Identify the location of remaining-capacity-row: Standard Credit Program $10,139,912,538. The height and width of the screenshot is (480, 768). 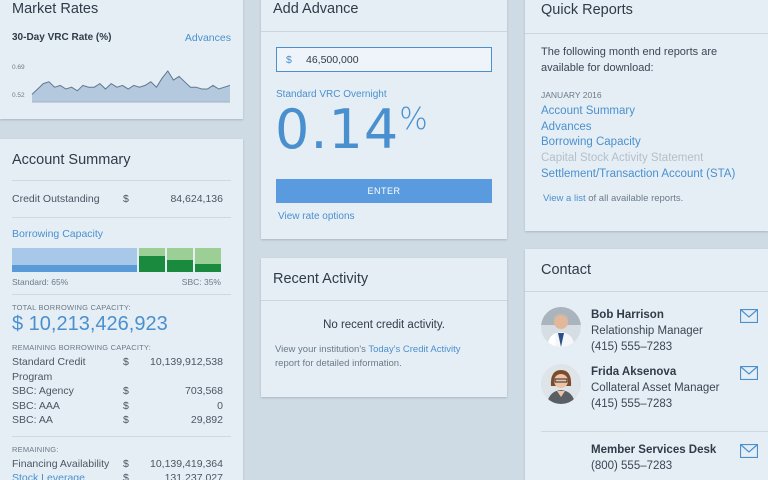
(121, 369).